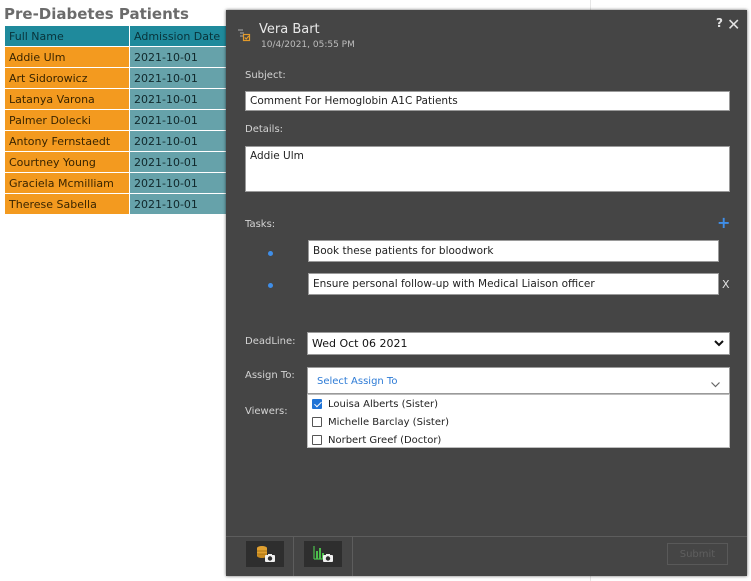 Image resolution: width=751 pixels, height=581 pixels. What do you see at coordinates (383, 404) in the screenshot?
I see `assign-option-label: Louisa Alberts (Sister)` at bounding box center [383, 404].